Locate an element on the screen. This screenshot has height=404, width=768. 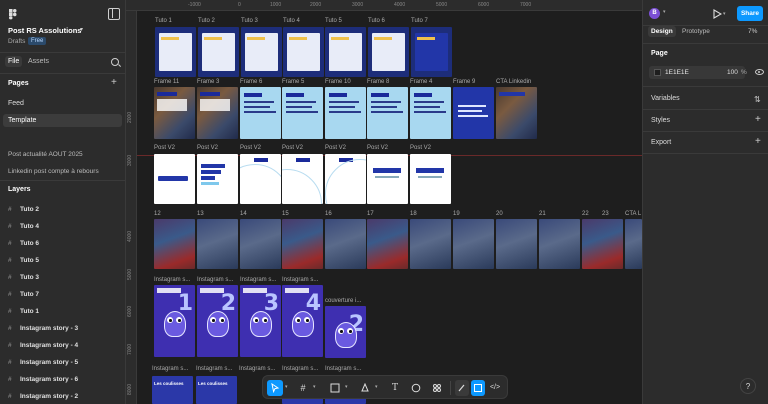
frame-label: 21 is located at coordinates (542, 214).